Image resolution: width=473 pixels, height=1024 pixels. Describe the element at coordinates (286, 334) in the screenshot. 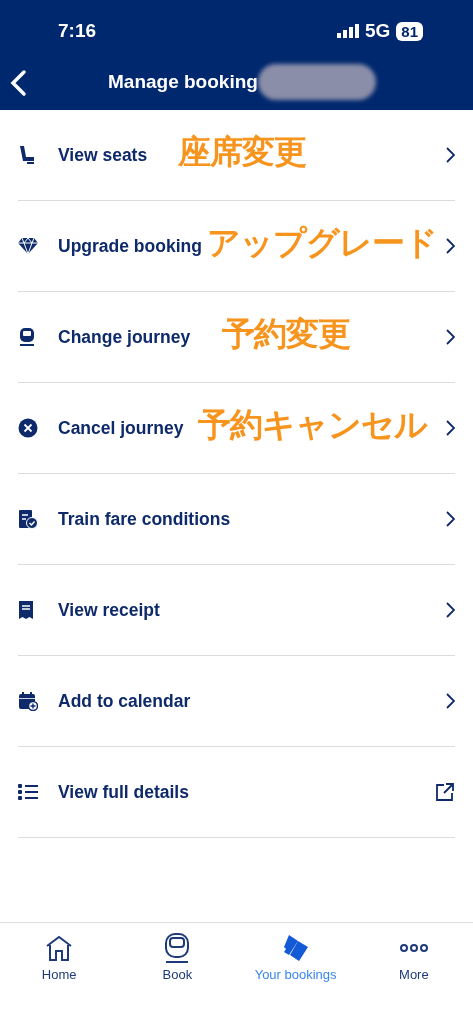

I see `annotation-text: 予約変更` at that location.